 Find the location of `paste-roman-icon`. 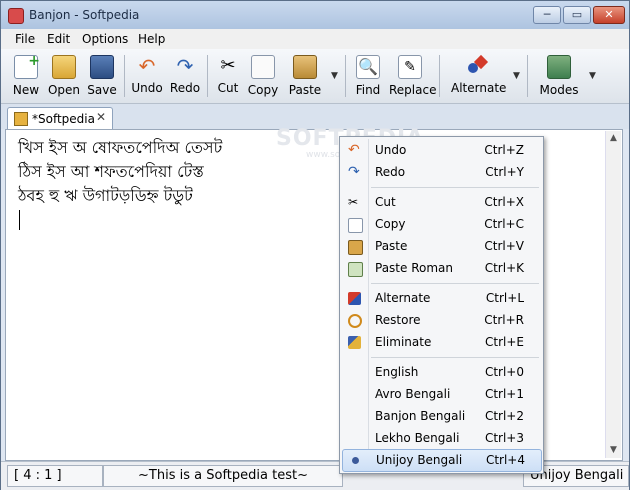

paste-roman-icon is located at coordinates (355, 269).